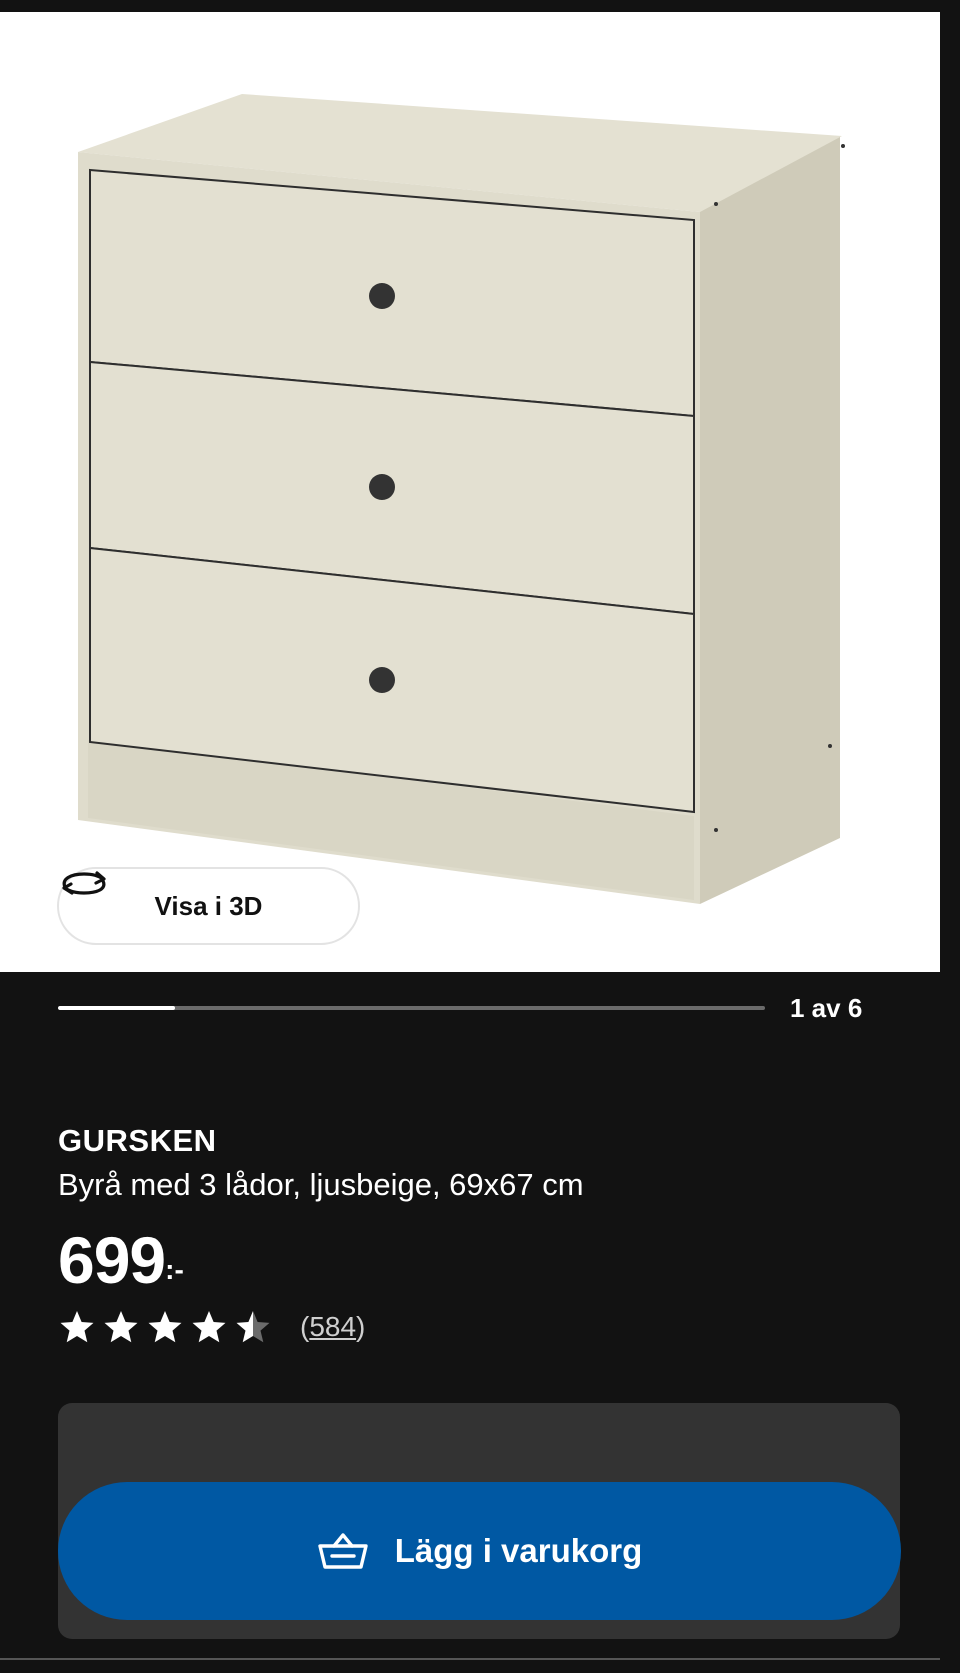 The height and width of the screenshot is (1673, 960). Describe the element at coordinates (174, 1269) in the screenshot. I see `price-suffix: :-` at that location.